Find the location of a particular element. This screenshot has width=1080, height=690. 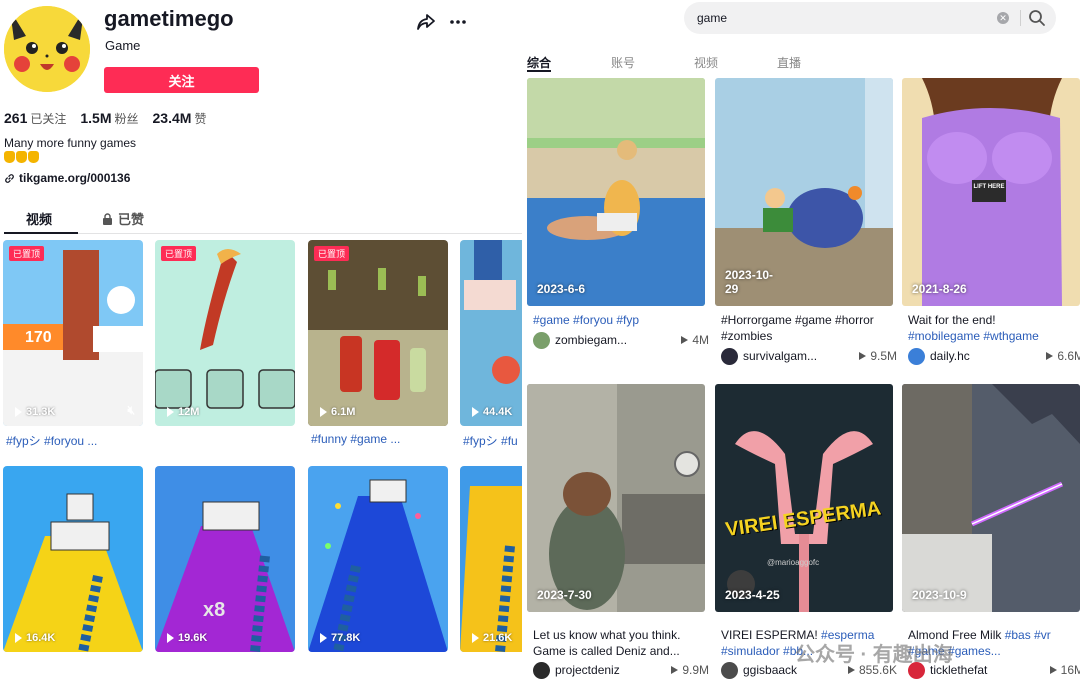

publish-date: 2023-10- 29 is located at coordinates (749, 282).